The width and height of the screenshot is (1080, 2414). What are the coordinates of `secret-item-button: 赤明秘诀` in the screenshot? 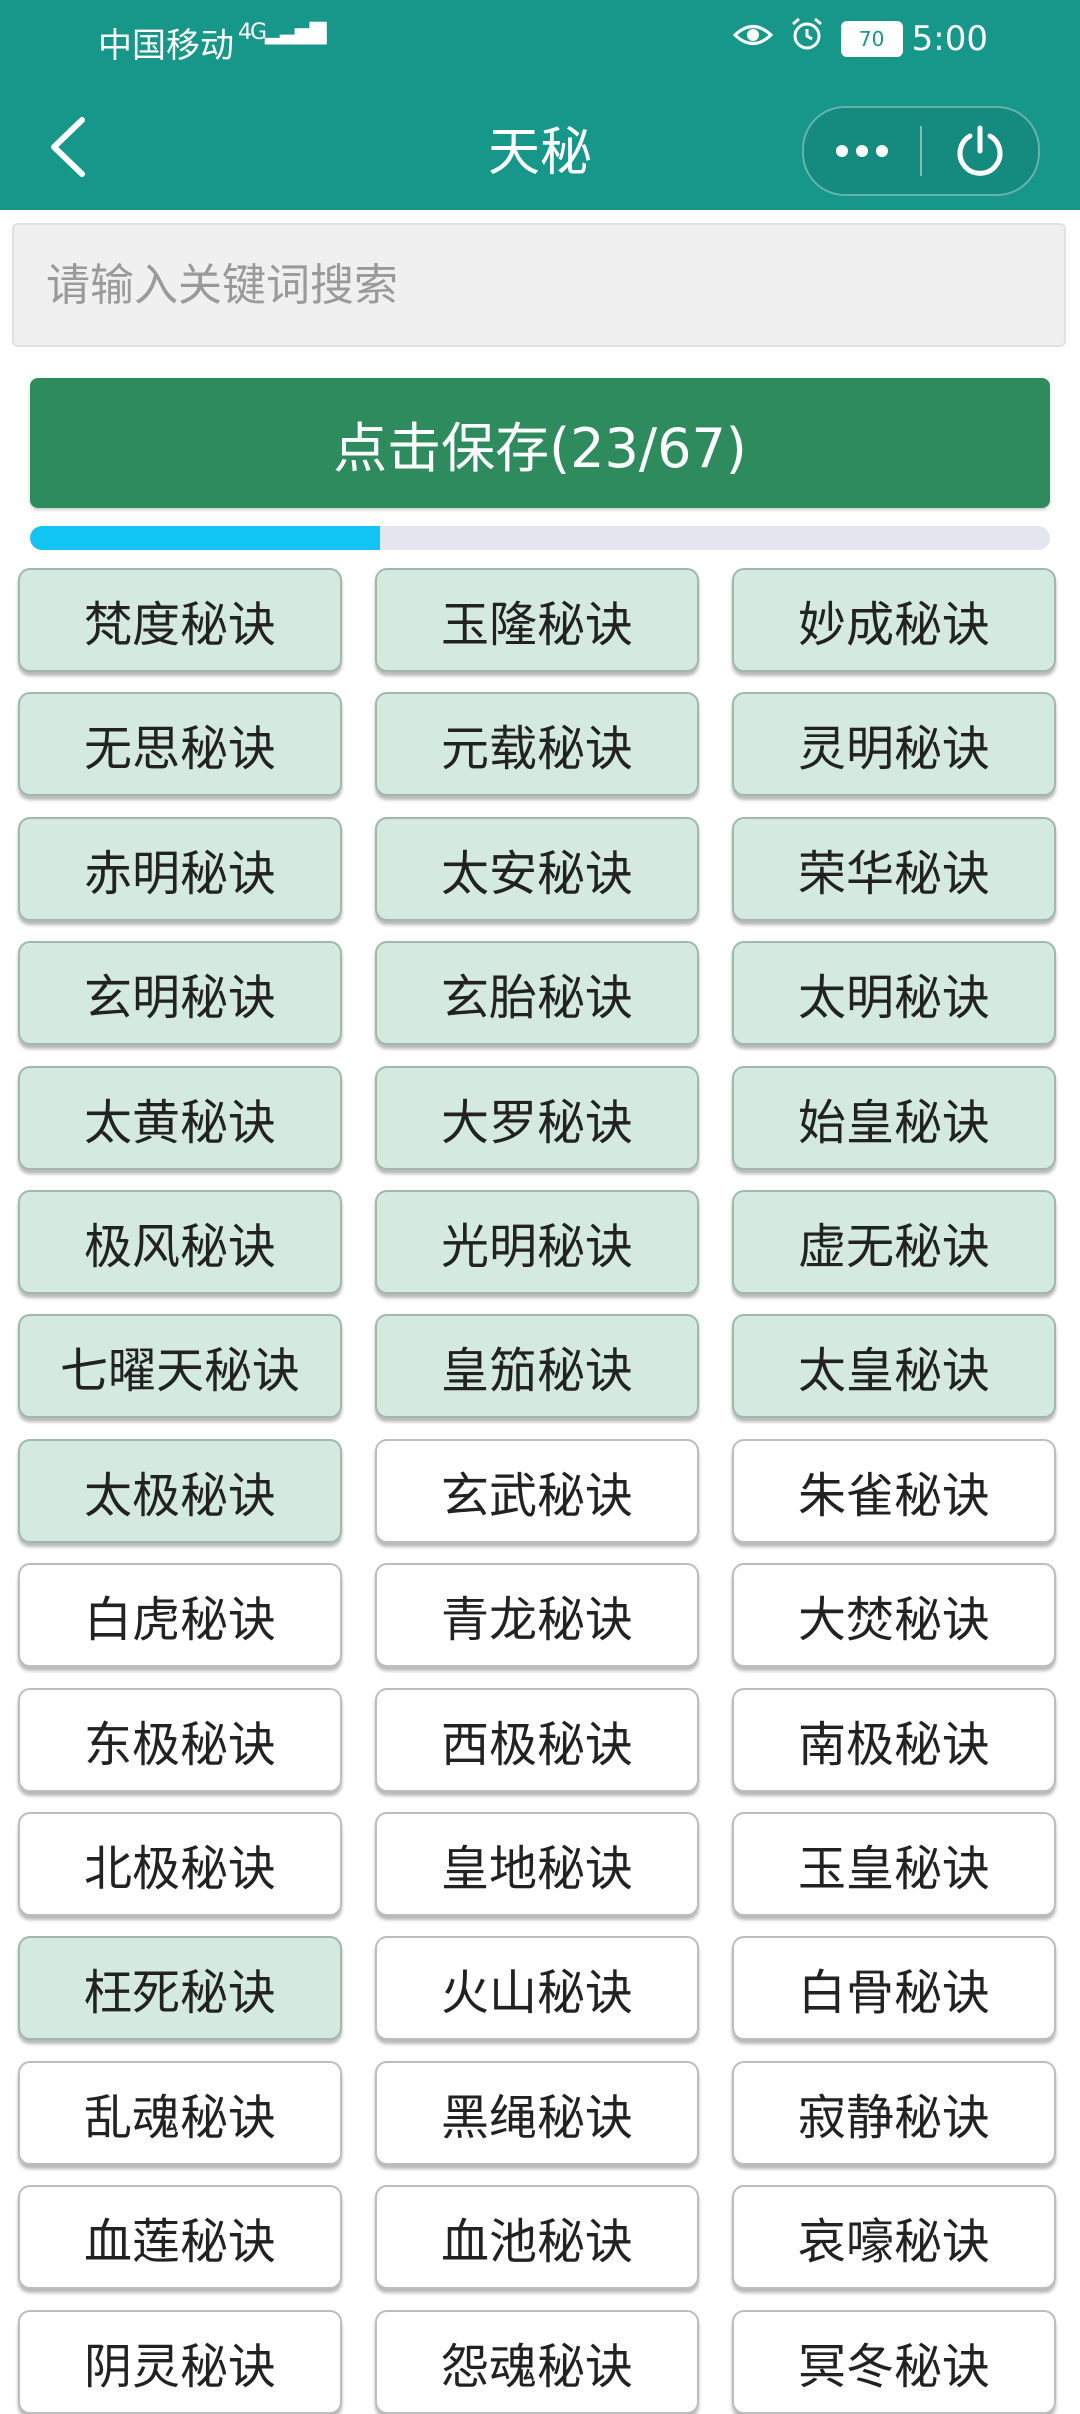 It's located at (180, 869).